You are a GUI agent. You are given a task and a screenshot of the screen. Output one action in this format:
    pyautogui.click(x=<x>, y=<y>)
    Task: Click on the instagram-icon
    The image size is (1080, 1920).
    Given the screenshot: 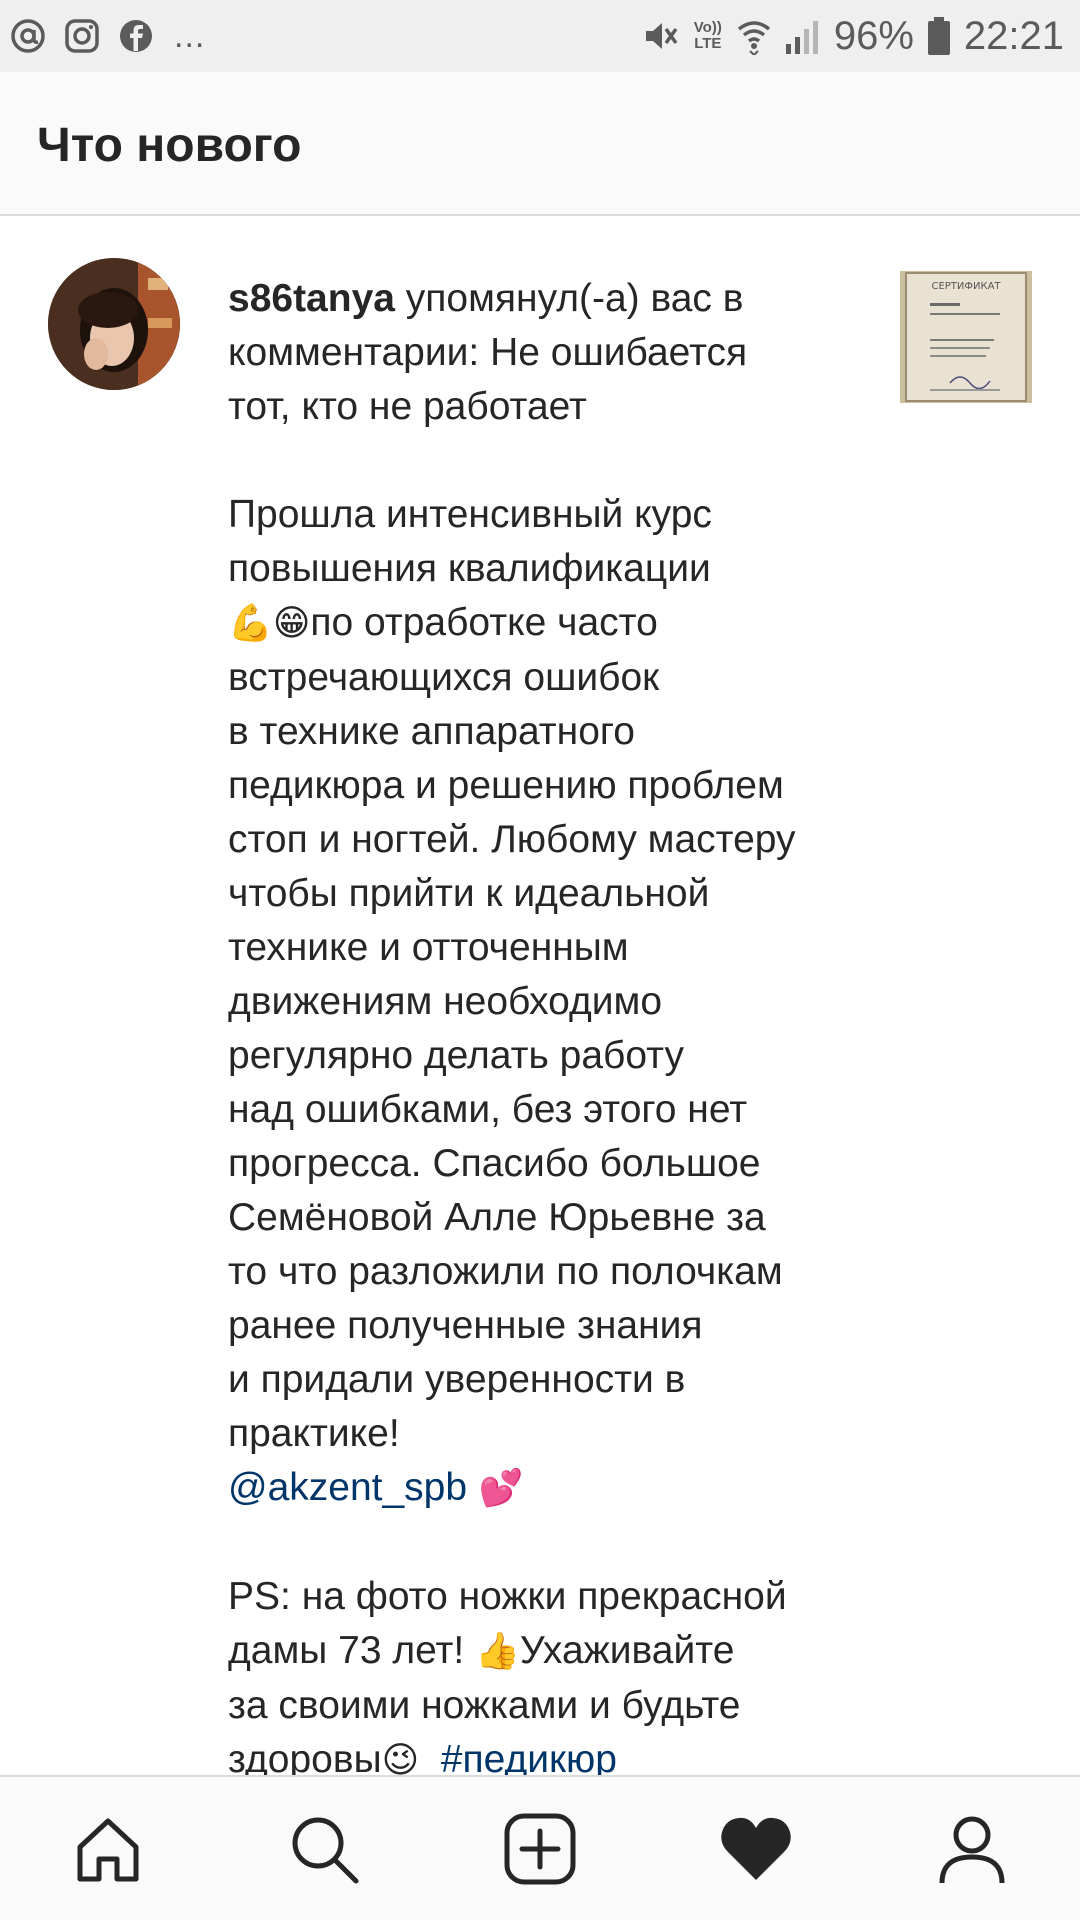 What is the action you would take?
    pyautogui.click(x=82, y=36)
    